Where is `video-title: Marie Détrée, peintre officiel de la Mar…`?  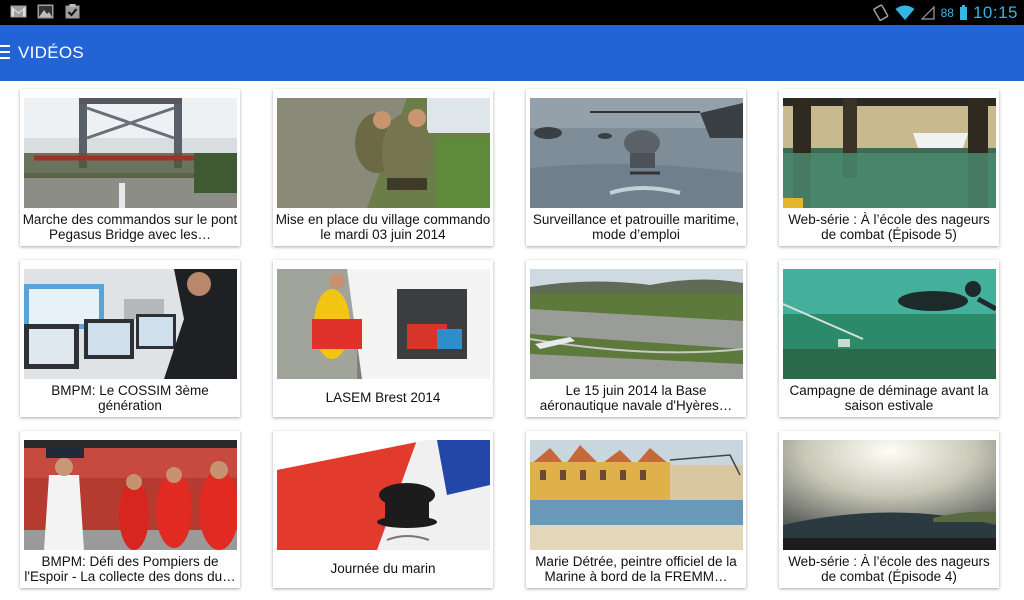 video-title: Marie Détrée, peintre officiel de la Mar… is located at coordinates (636, 569).